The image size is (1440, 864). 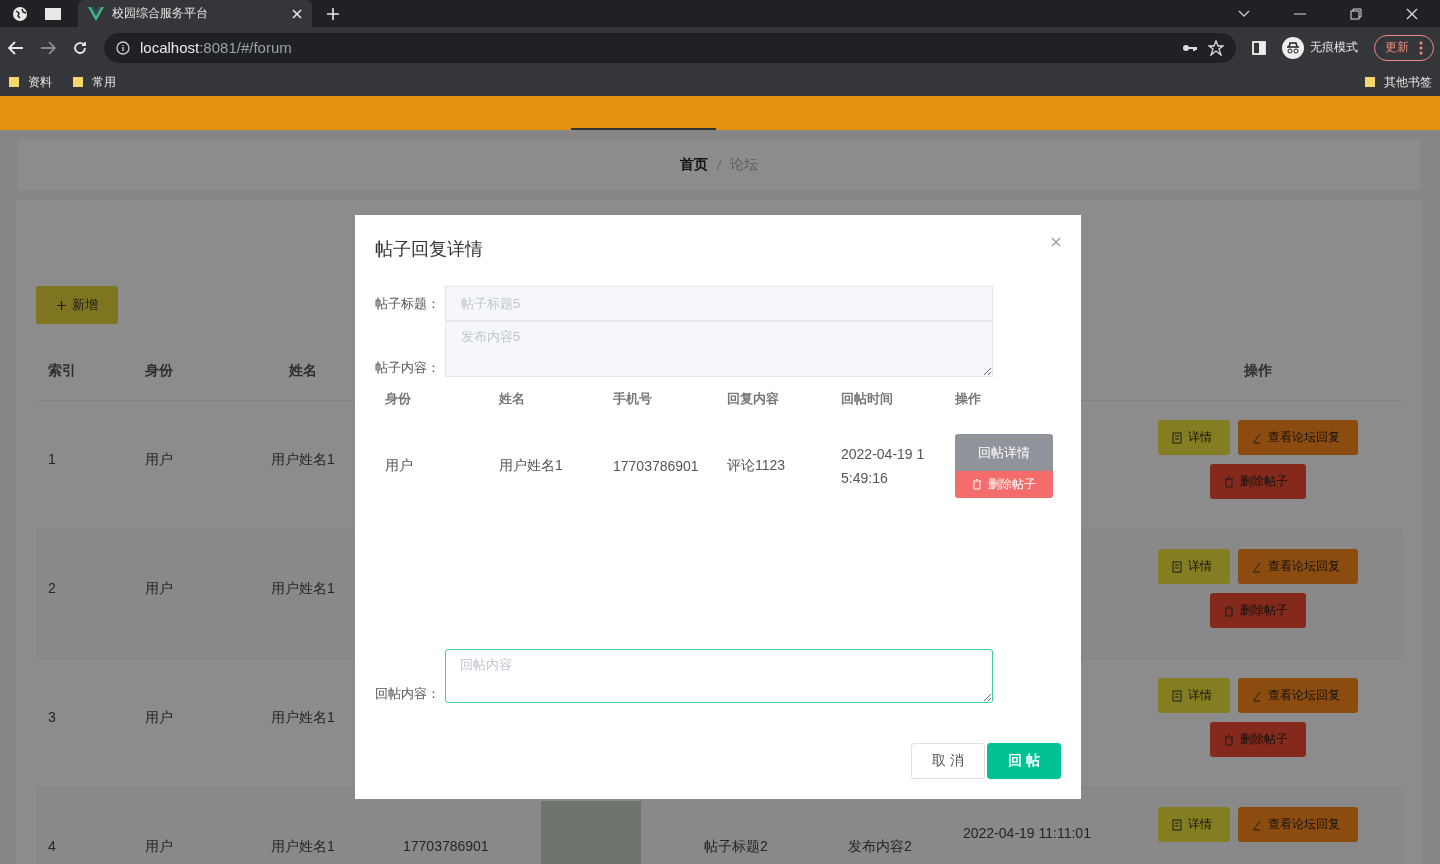 What do you see at coordinates (1024, 761) in the screenshot?
I see `dialog-button: 回 帖` at bounding box center [1024, 761].